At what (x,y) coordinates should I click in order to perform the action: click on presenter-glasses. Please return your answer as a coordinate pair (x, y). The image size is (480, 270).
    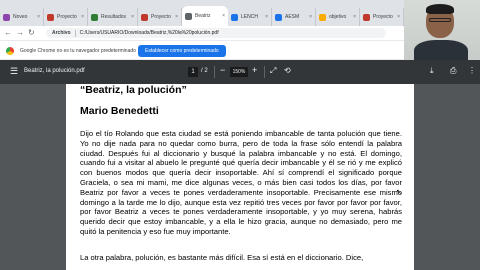
    Looking at the image, I should click on (440, 20).